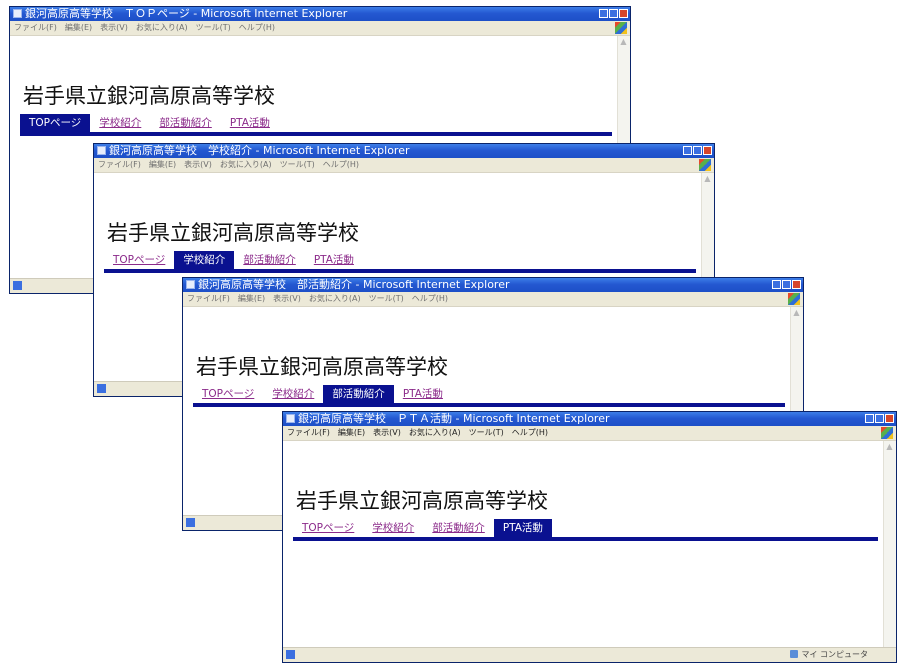  What do you see at coordinates (834, 654) in the screenshot?
I see `status-zone-label: マイ コンピュータ` at bounding box center [834, 654].